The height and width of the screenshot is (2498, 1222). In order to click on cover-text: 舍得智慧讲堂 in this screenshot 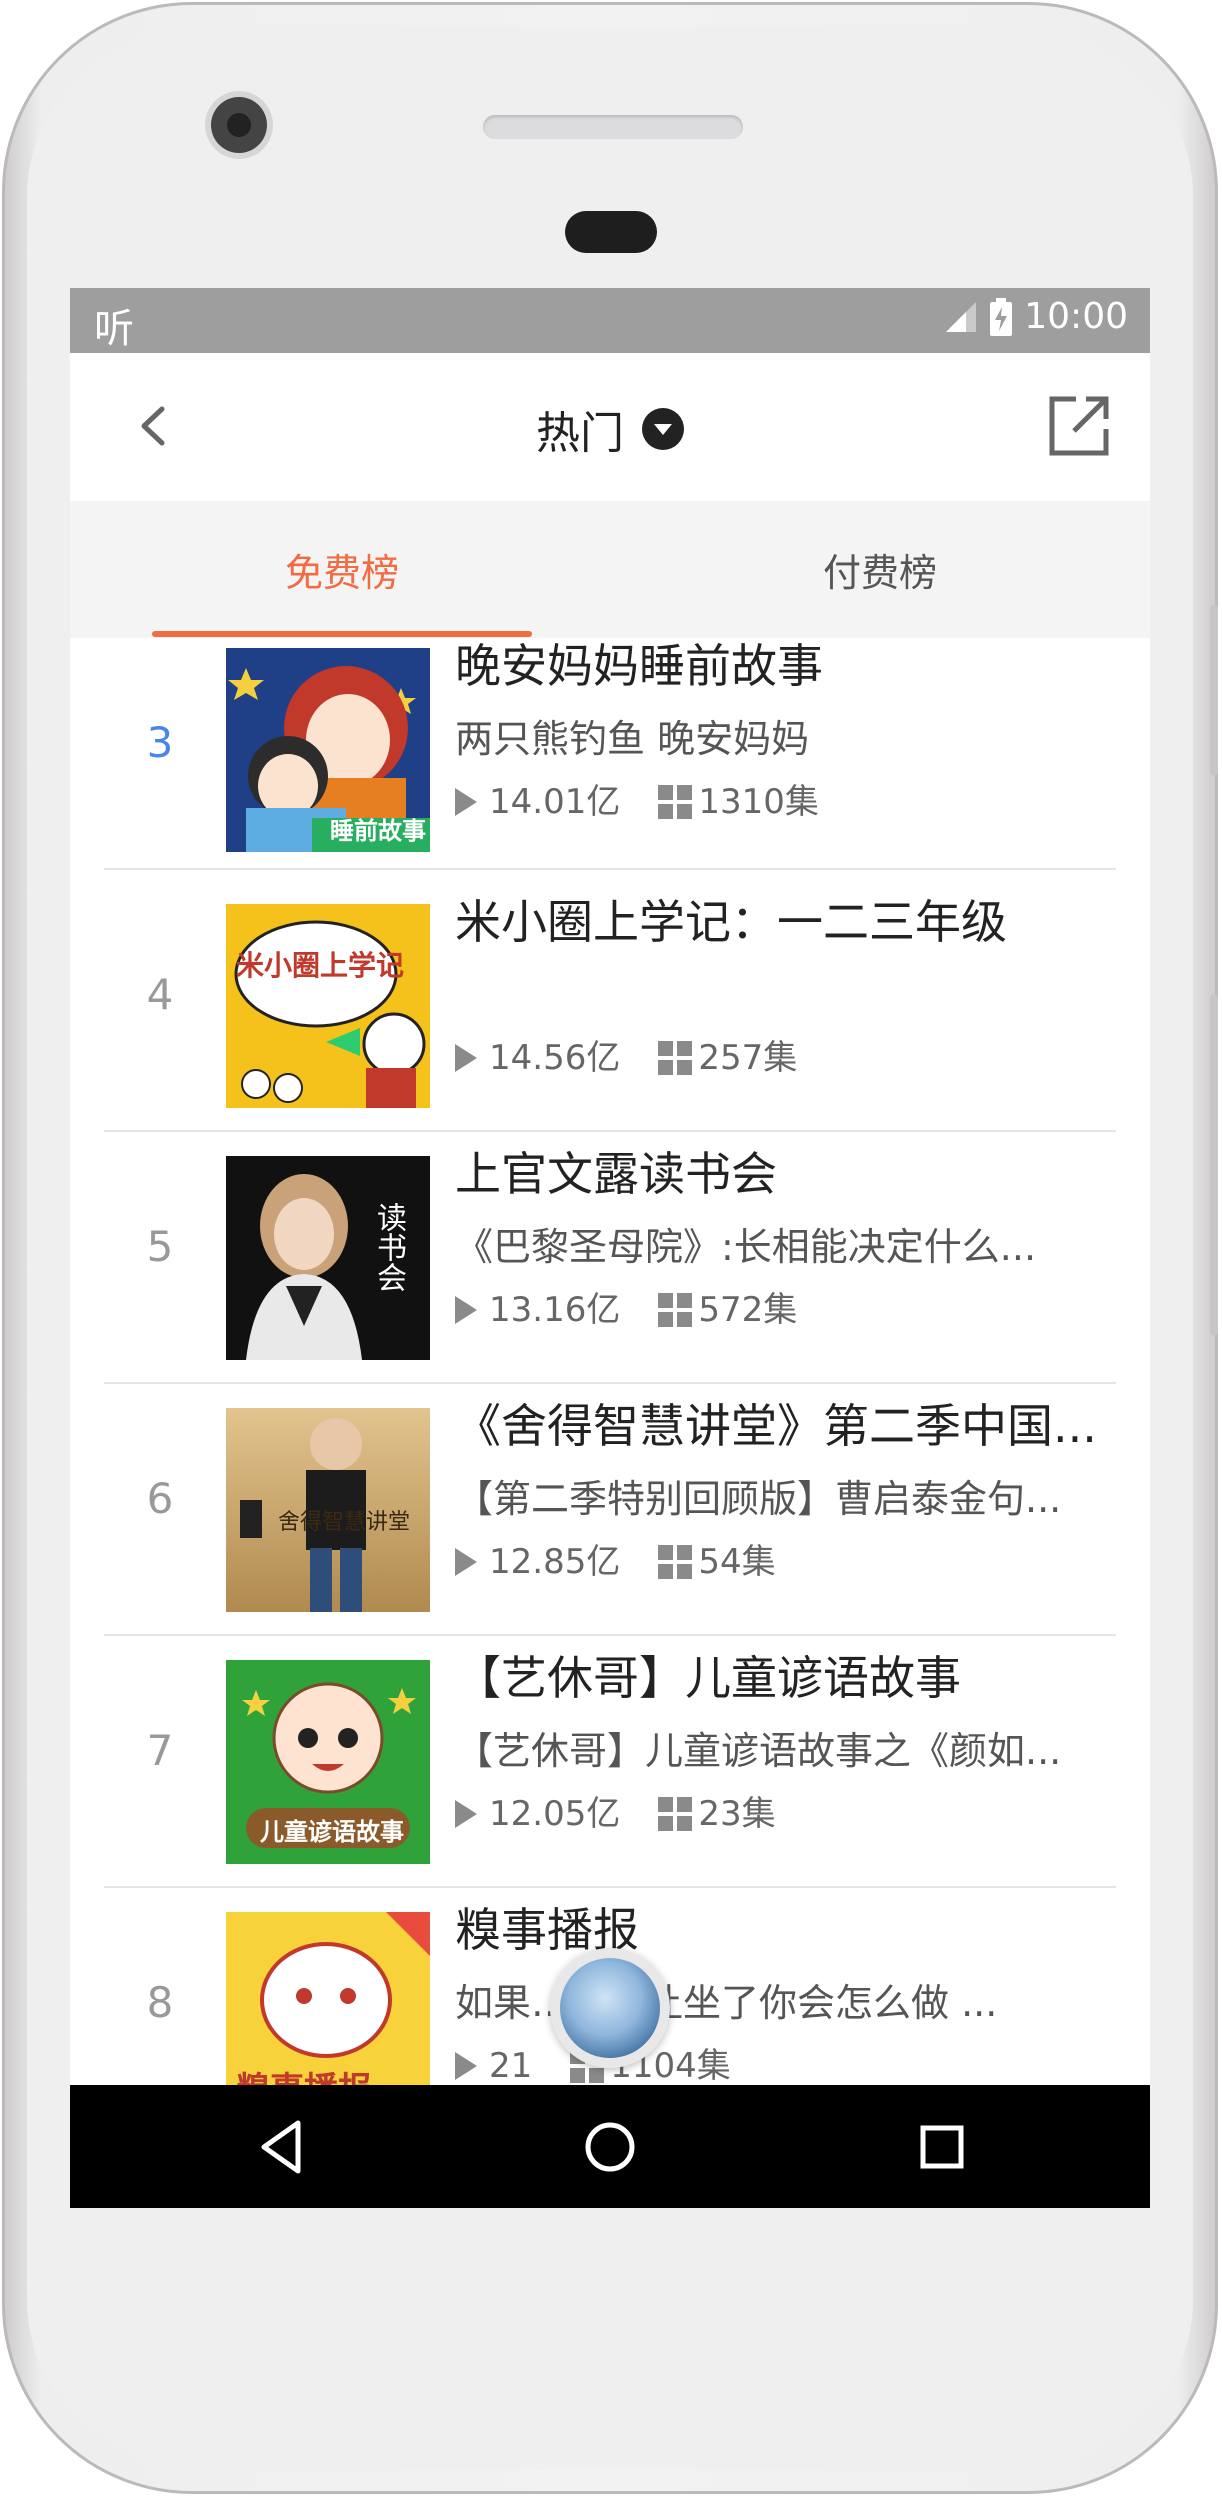, I will do `click(344, 1522)`.